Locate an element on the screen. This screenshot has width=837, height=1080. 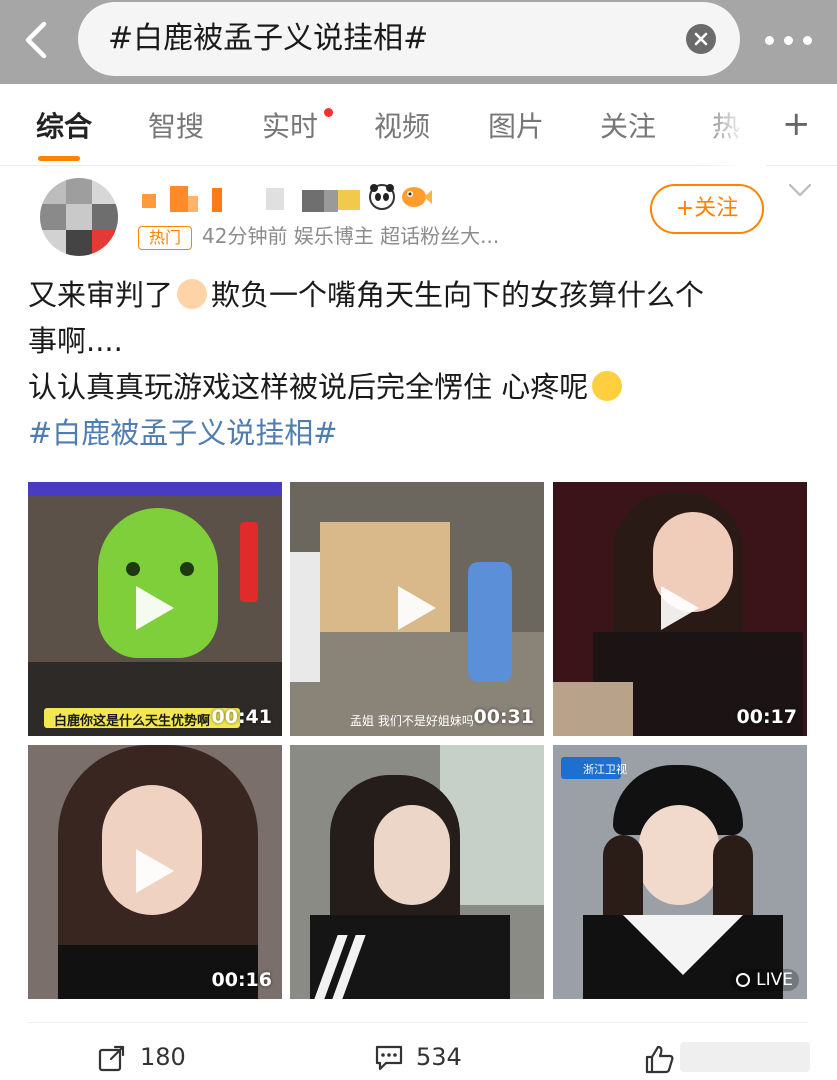
video-thumbnail-1: 白鹿你这是什么天生优势啊 00:41 is located at coordinates (155, 609).